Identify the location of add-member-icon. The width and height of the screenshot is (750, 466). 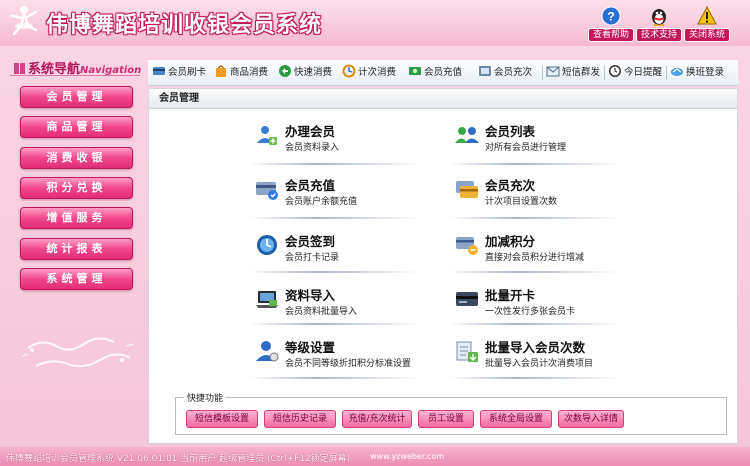
(267, 135).